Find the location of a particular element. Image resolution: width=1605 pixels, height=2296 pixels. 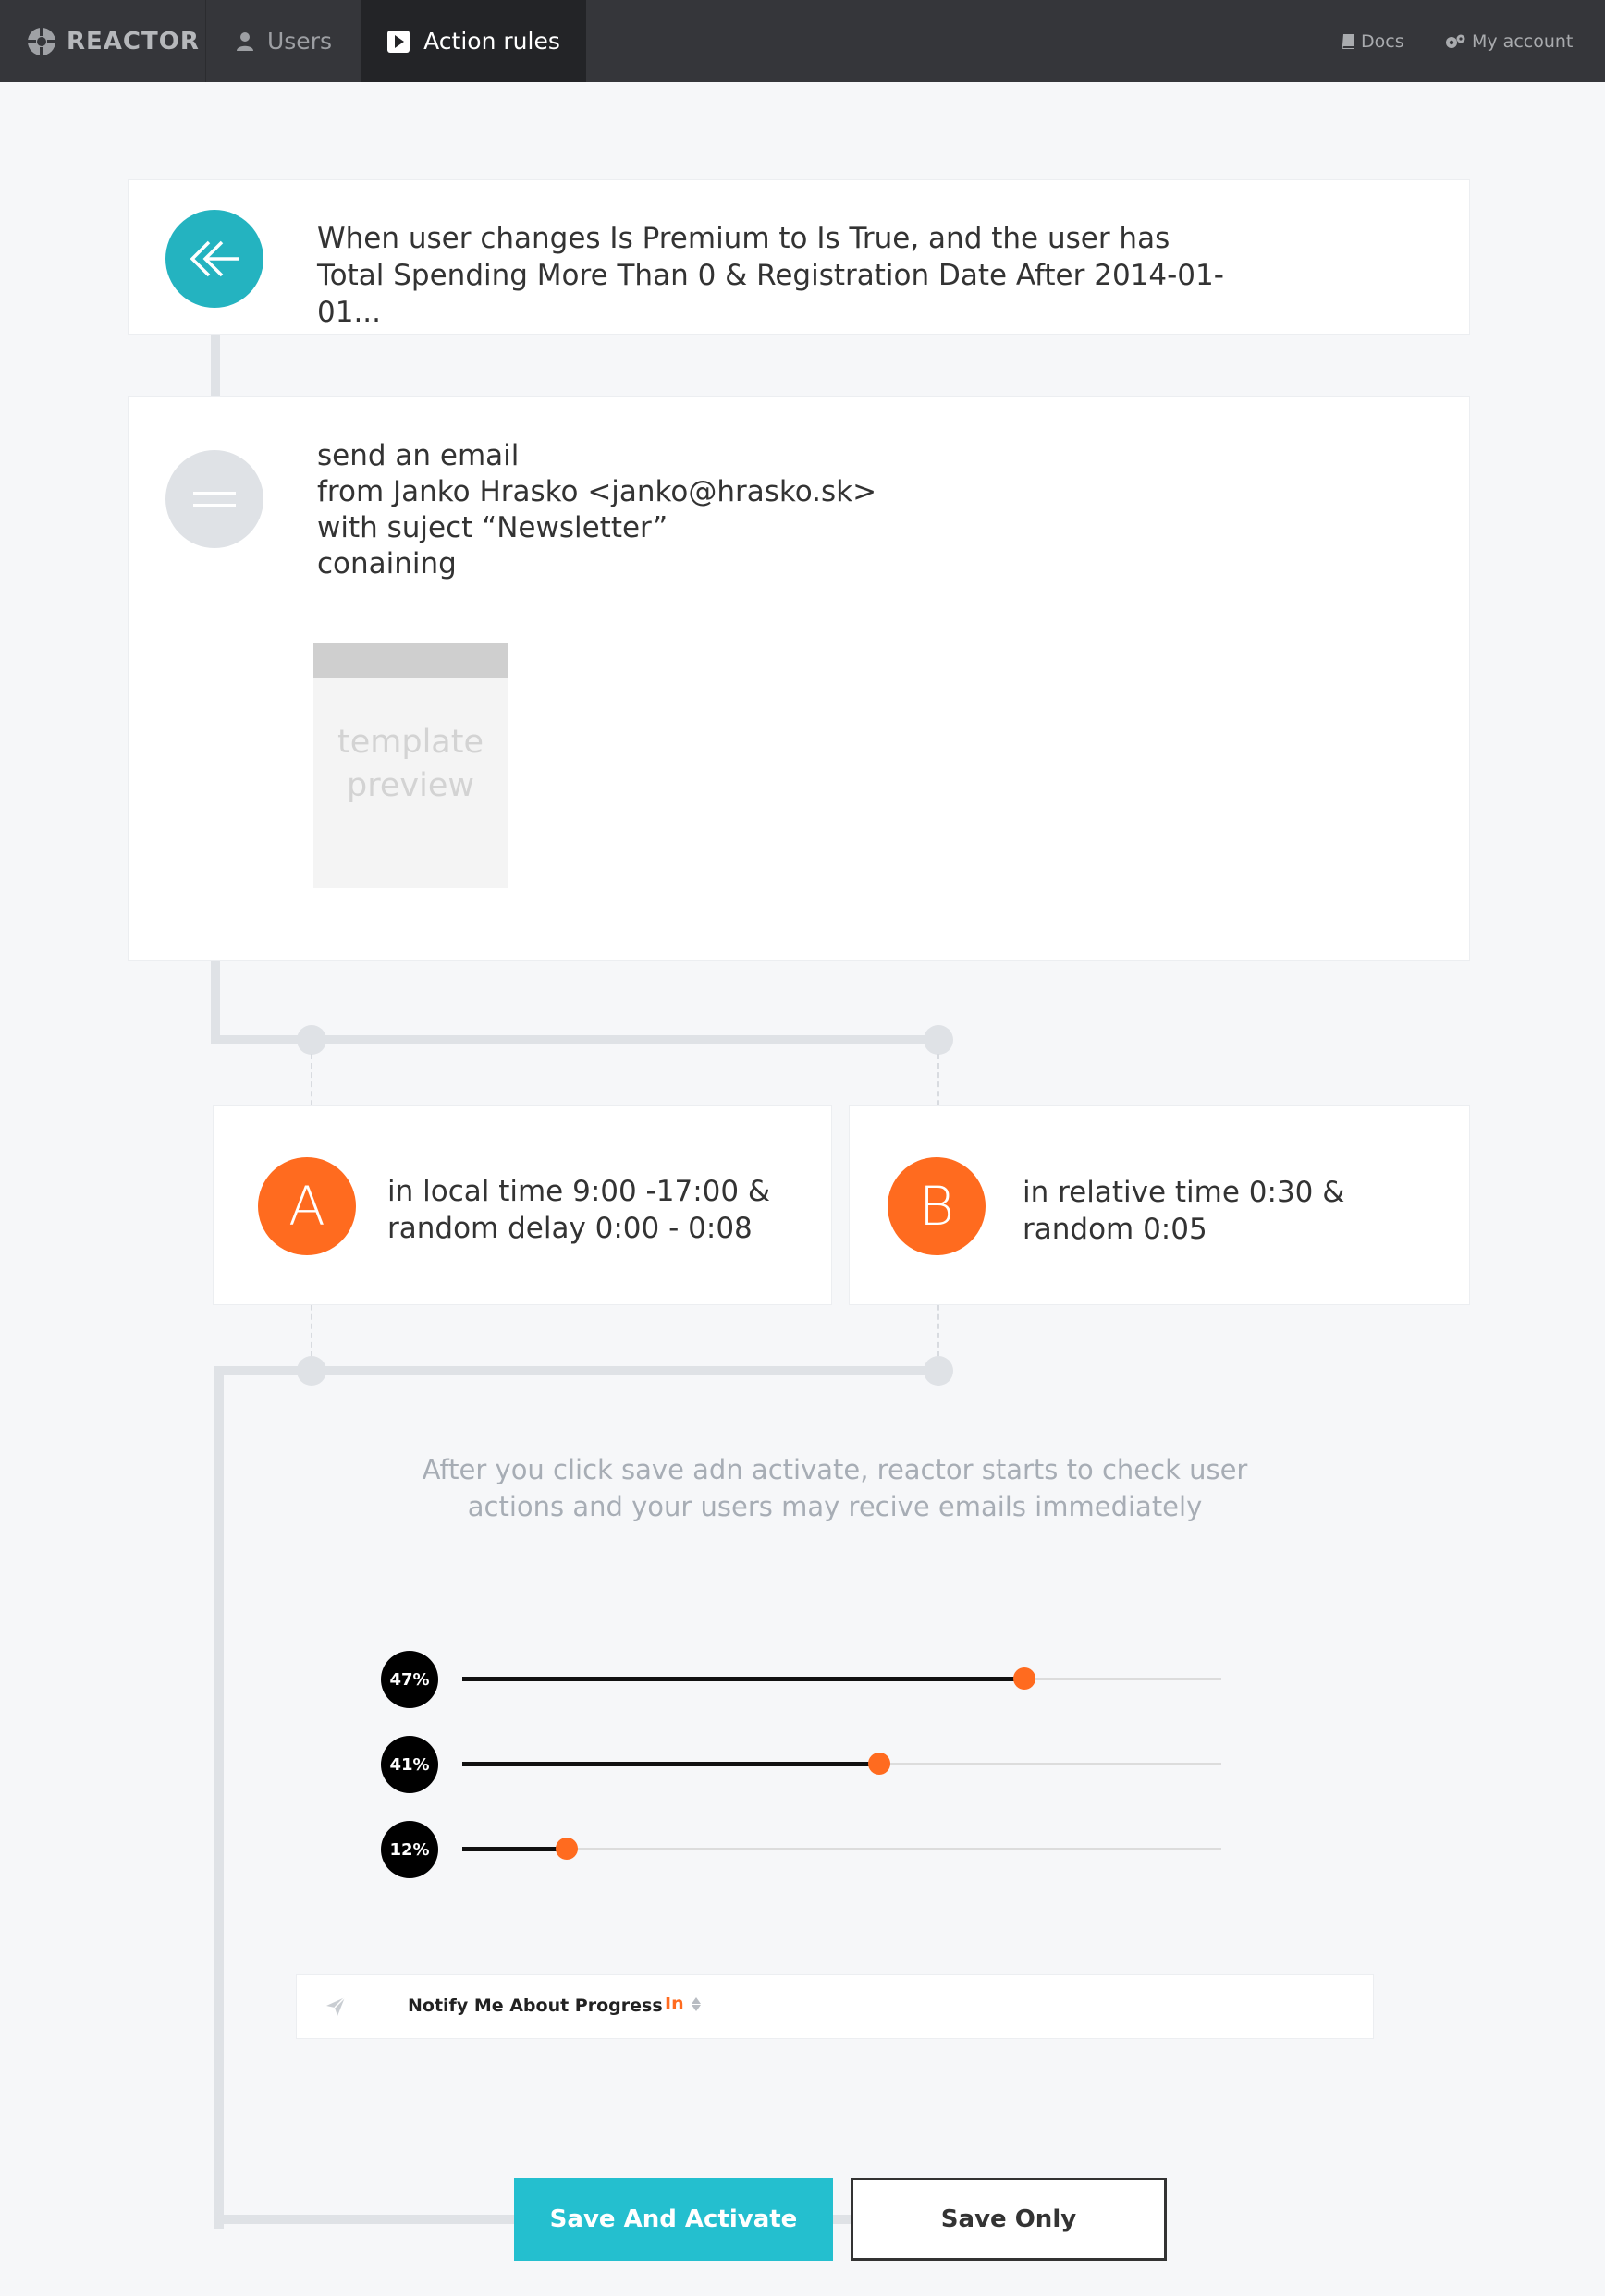

notify-progress-row: Notify Me About Progress In is located at coordinates (835, 2007).